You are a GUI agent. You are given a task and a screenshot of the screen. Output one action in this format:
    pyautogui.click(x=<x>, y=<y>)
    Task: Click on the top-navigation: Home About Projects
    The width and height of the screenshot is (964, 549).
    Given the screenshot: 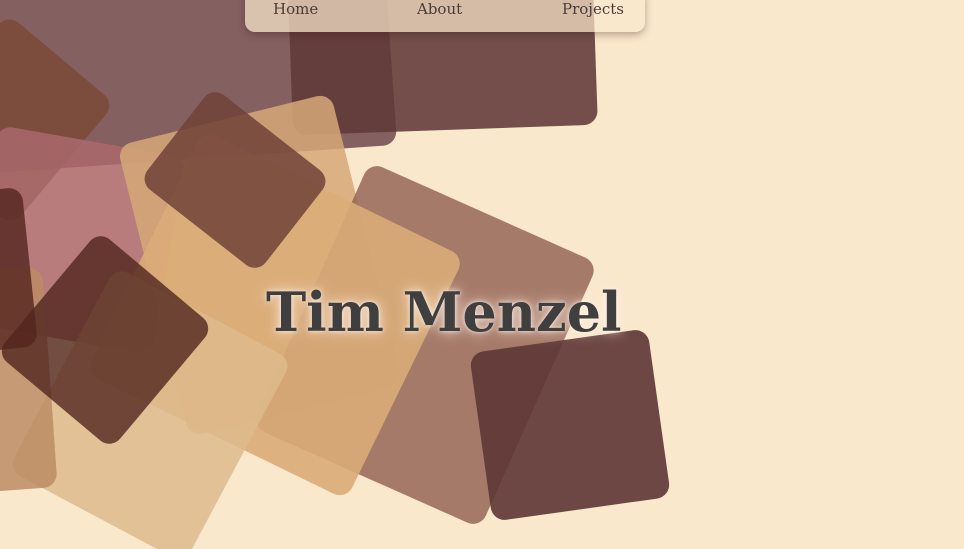 What is the action you would take?
    pyautogui.click(x=445, y=16)
    